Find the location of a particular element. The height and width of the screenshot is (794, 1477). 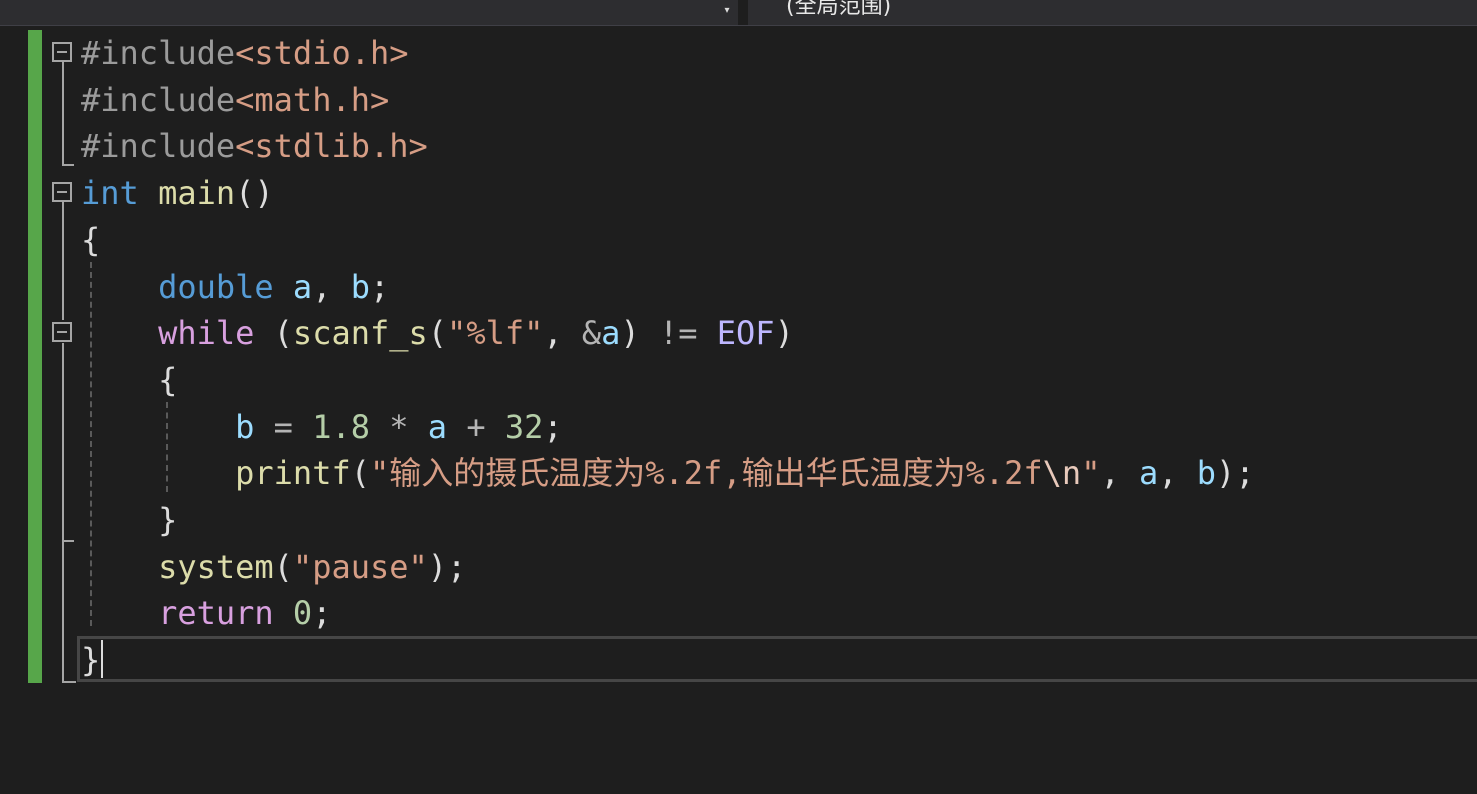

code-line: system("pause"); is located at coordinates (273, 567).